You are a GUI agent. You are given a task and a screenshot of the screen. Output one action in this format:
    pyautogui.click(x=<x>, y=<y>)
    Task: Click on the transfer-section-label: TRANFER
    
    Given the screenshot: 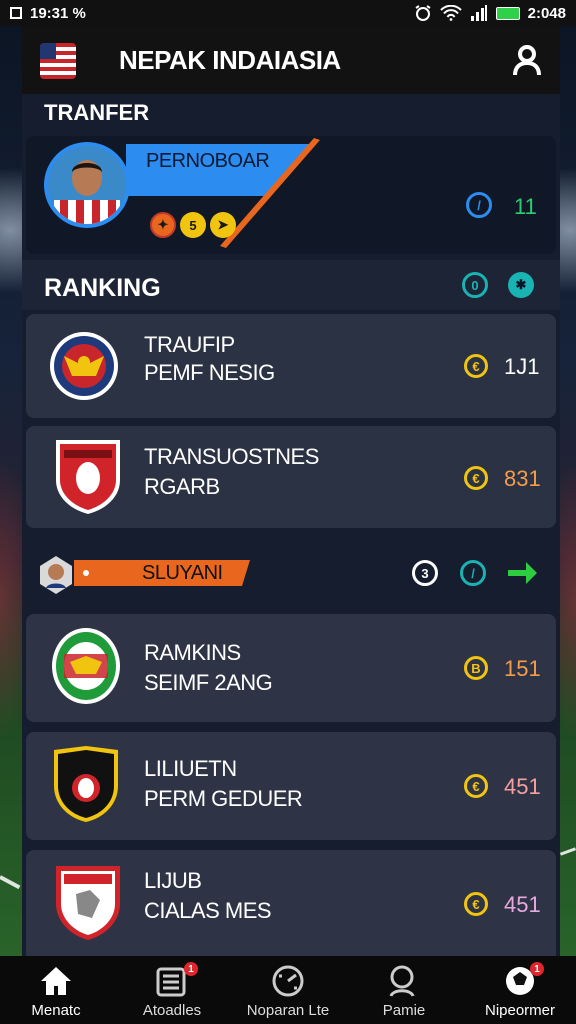 What is the action you would take?
    pyautogui.click(x=97, y=112)
    